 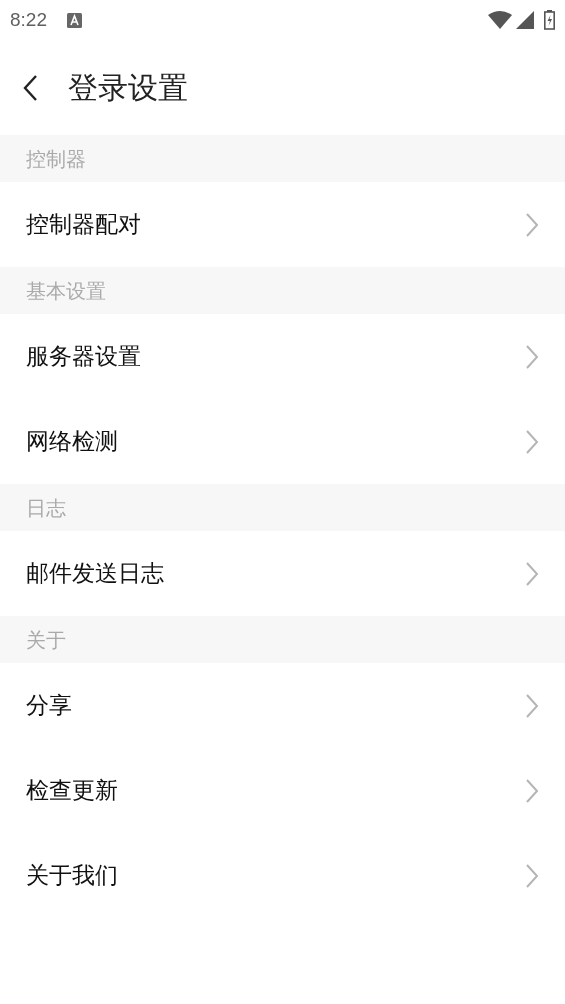 I want to click on settings-row: 控制器配对, so click(x=282, y=224).